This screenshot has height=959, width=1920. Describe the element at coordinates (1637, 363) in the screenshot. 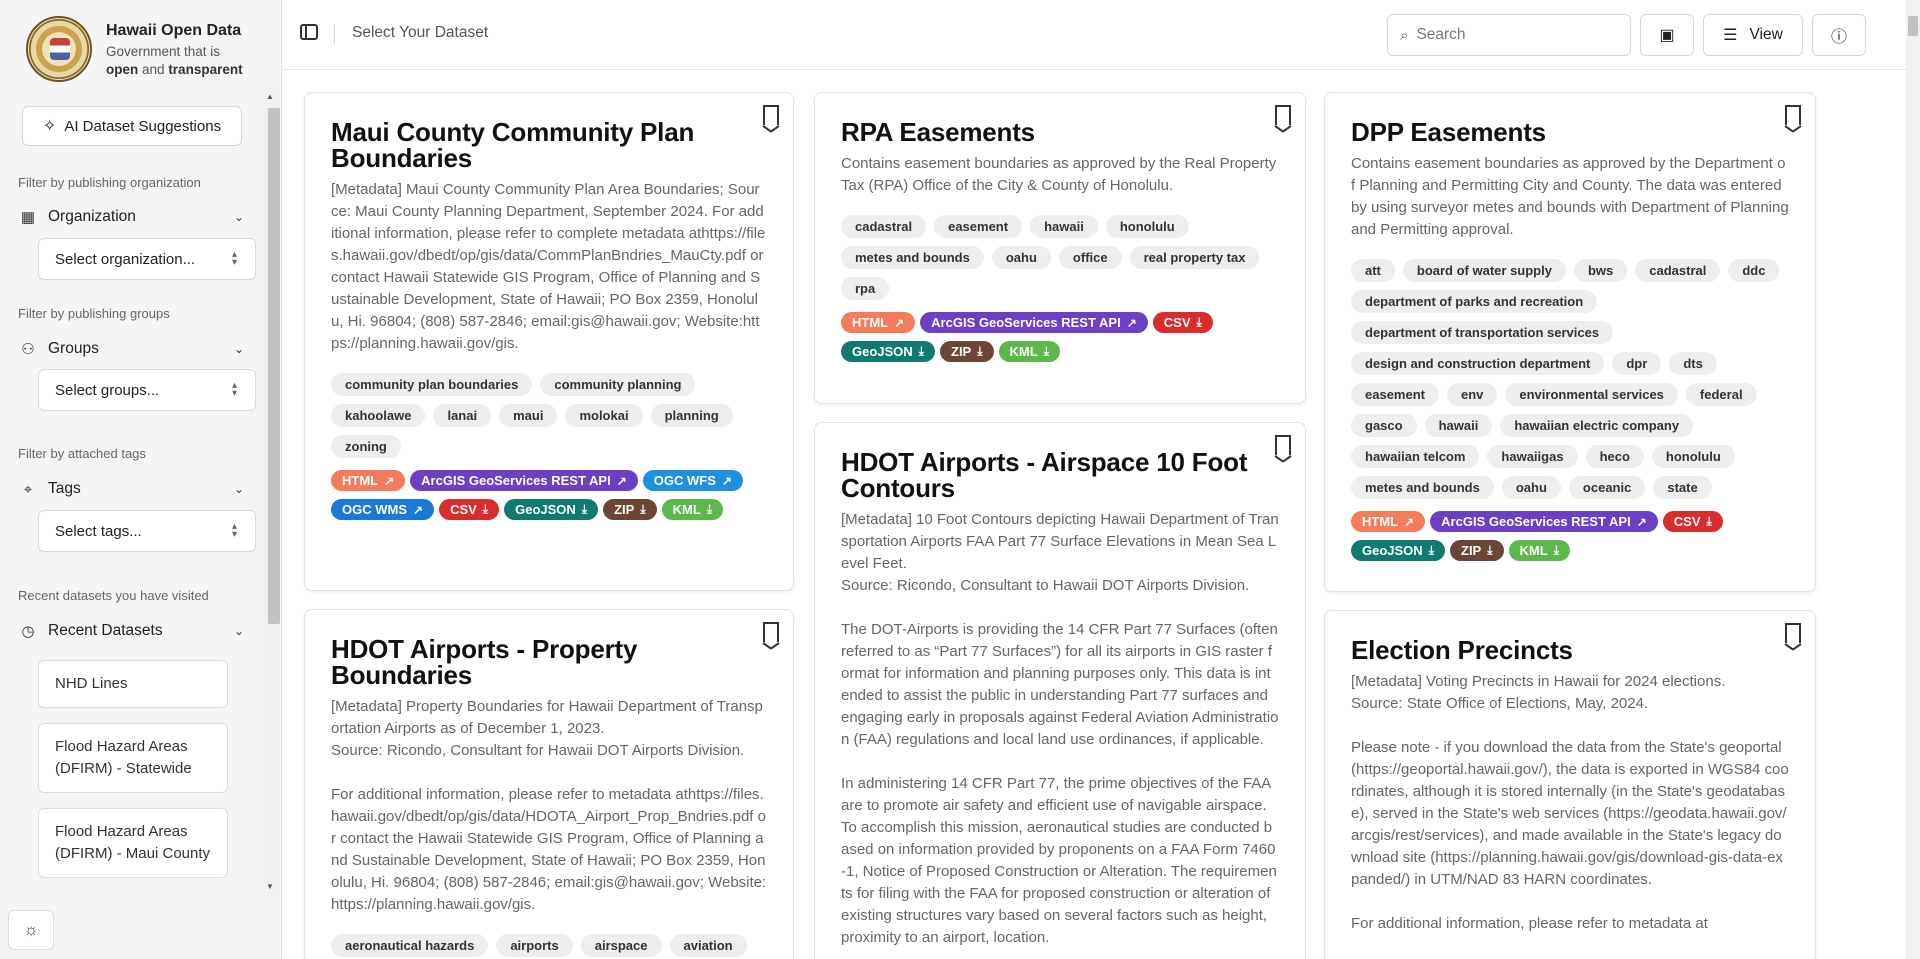

I see `tag-chip: dpr` at that location.